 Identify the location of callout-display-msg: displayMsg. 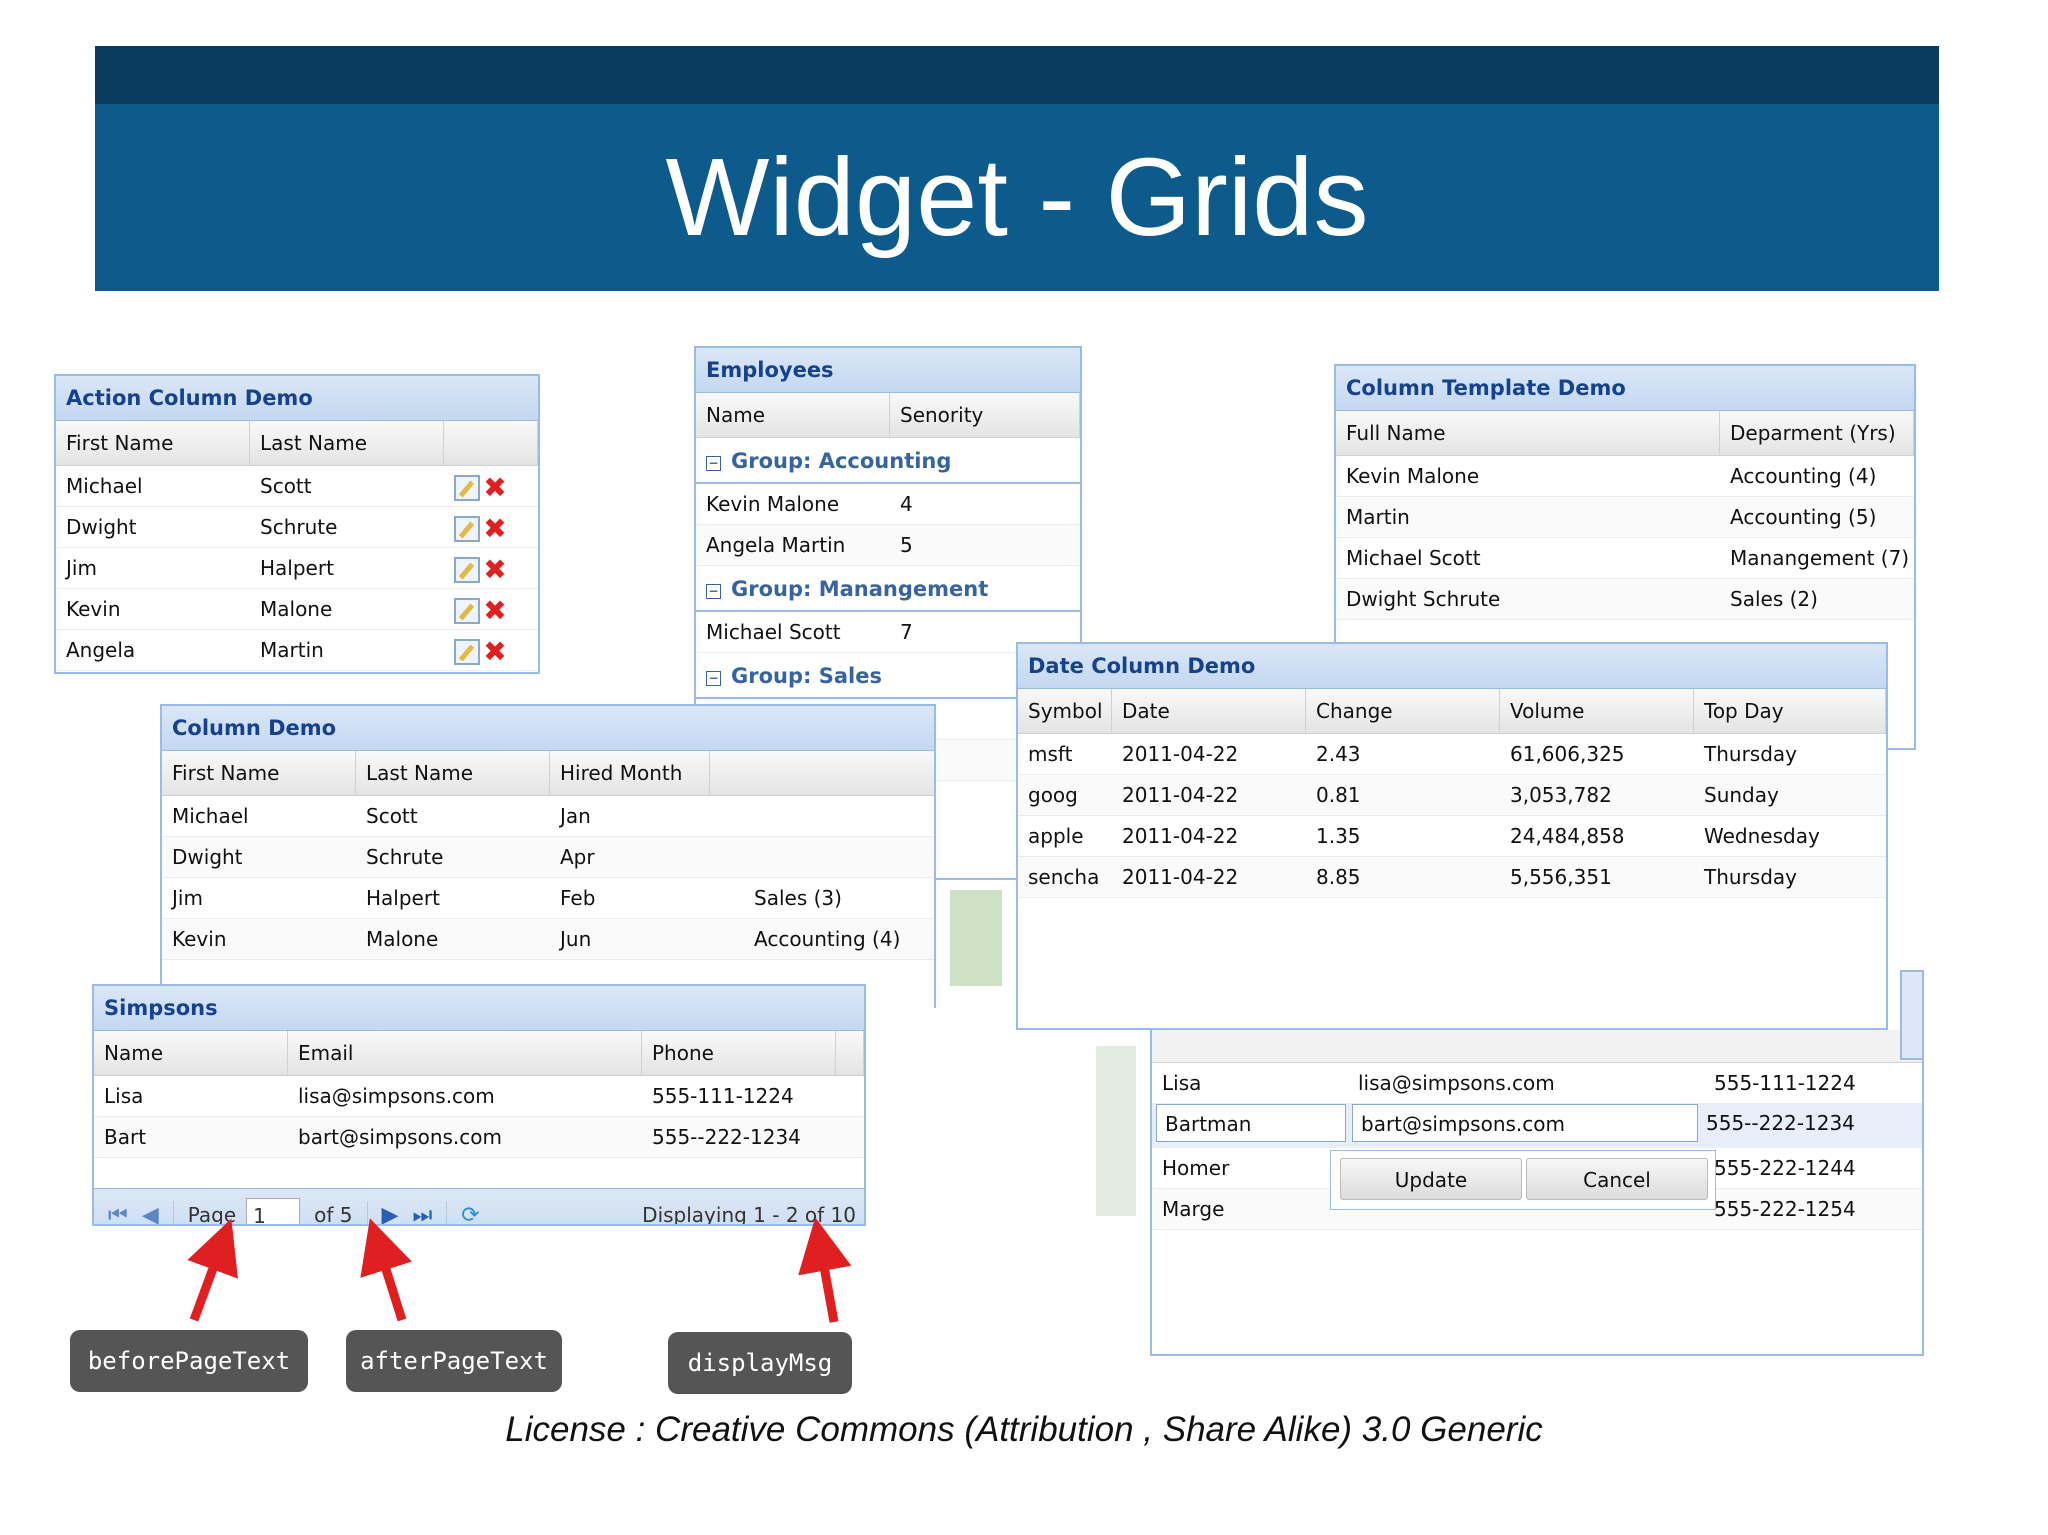
(760, 1363).